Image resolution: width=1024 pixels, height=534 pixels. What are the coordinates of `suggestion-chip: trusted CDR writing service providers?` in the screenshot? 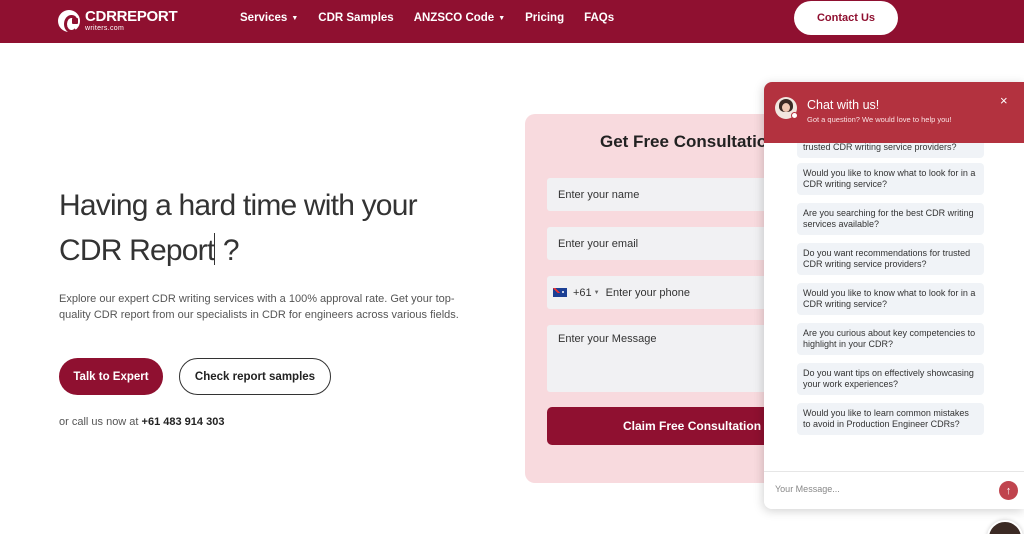 It's located at (890, 150).